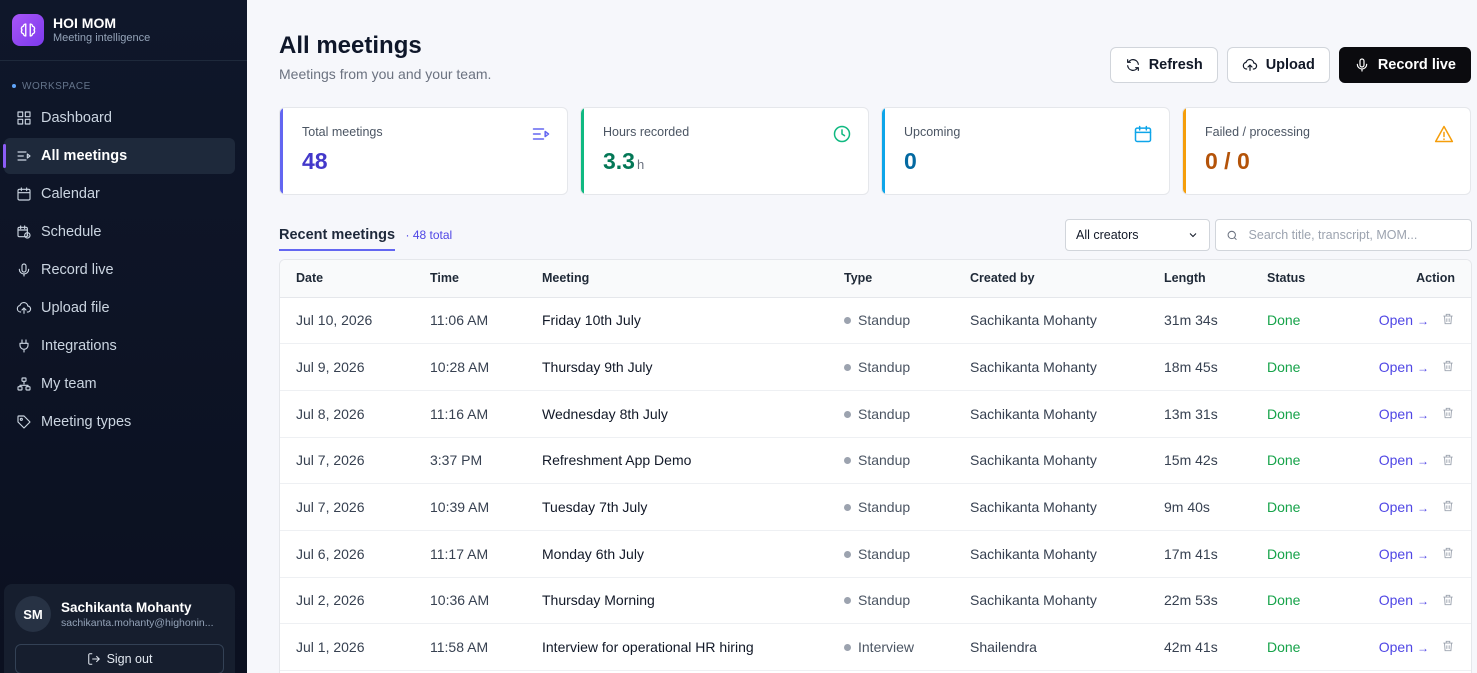 The width and height of the screenshot is (1477, 673). I want to click on sidebar-item-label: Schedule, so click(71, 232).